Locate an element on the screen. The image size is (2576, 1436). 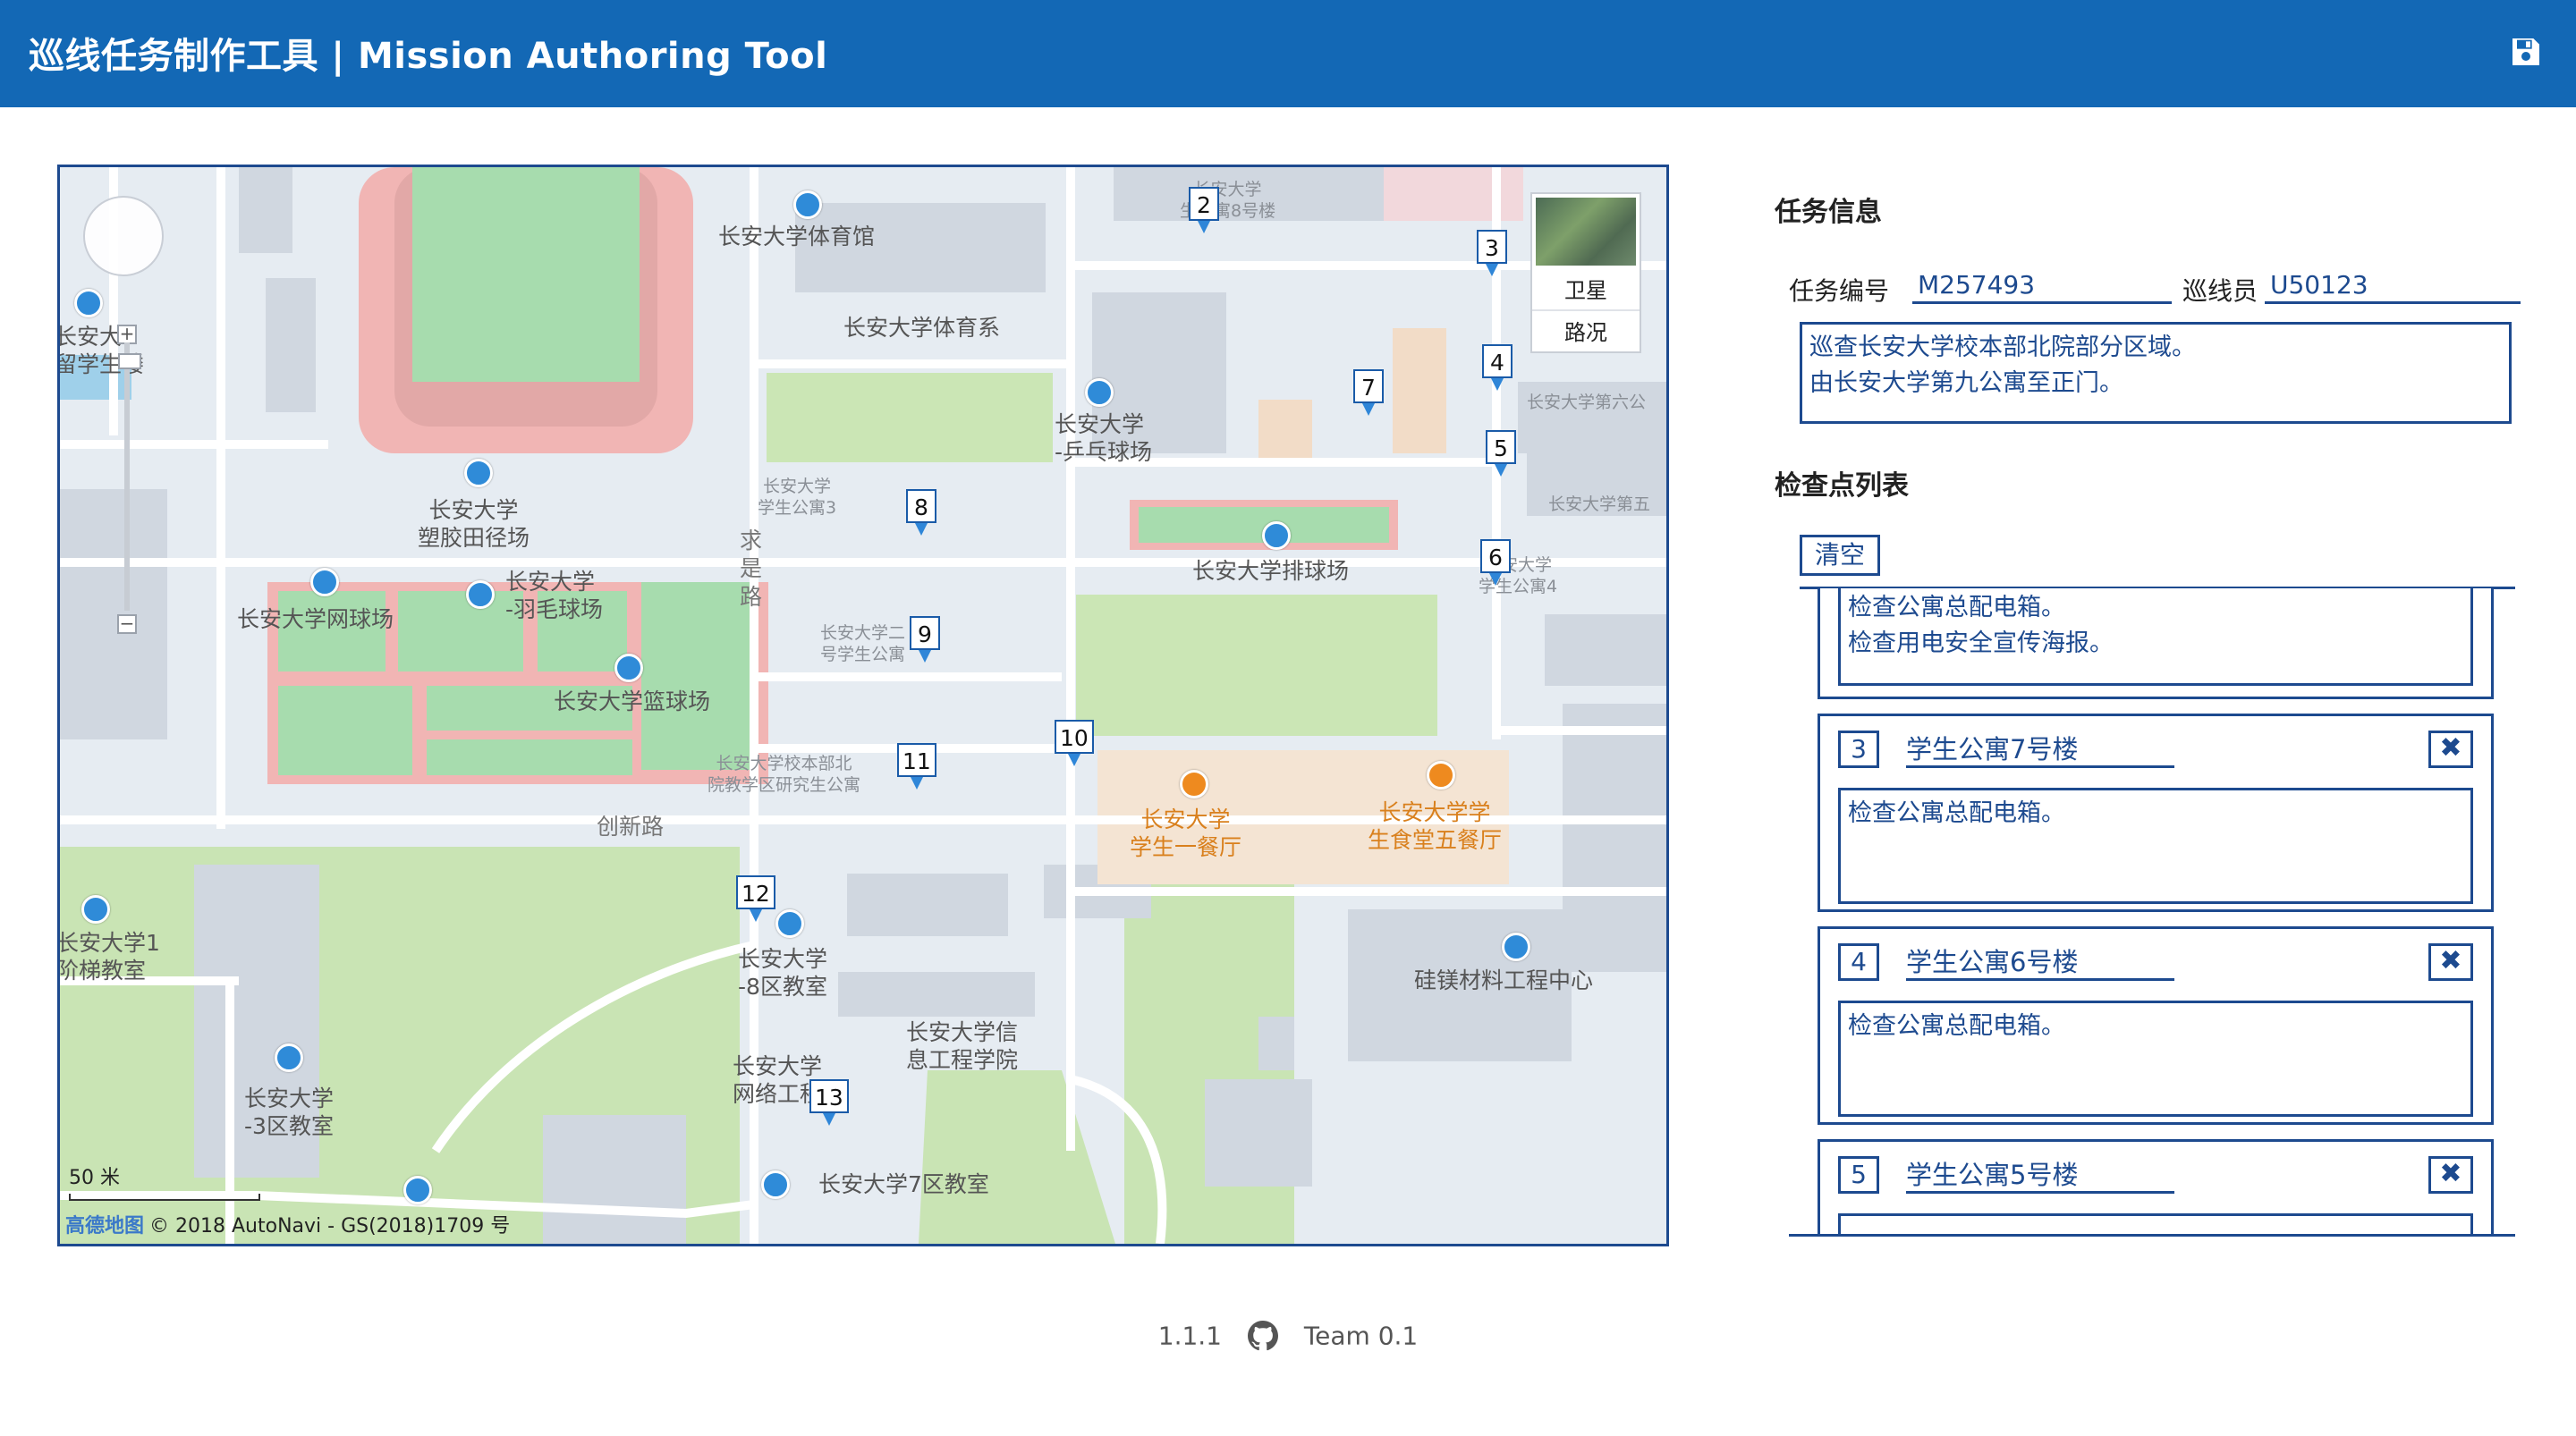
layer-switcher: 卫星 路况 is located at coordinates (1585, 272).